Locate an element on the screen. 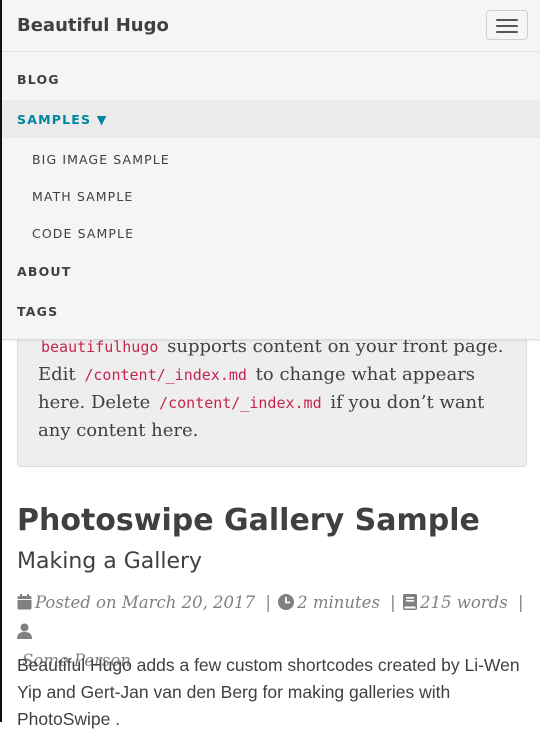 This screenshot has width=540, height=733. navbar: Beautiful Hugo is located at coordinates (271, 26).